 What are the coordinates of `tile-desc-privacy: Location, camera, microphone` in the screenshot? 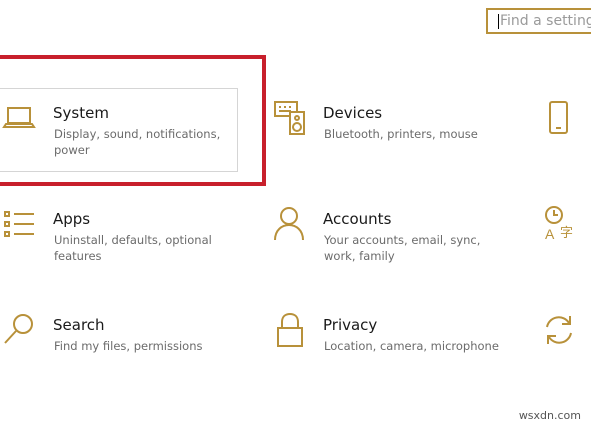 It's located at (411, 346).